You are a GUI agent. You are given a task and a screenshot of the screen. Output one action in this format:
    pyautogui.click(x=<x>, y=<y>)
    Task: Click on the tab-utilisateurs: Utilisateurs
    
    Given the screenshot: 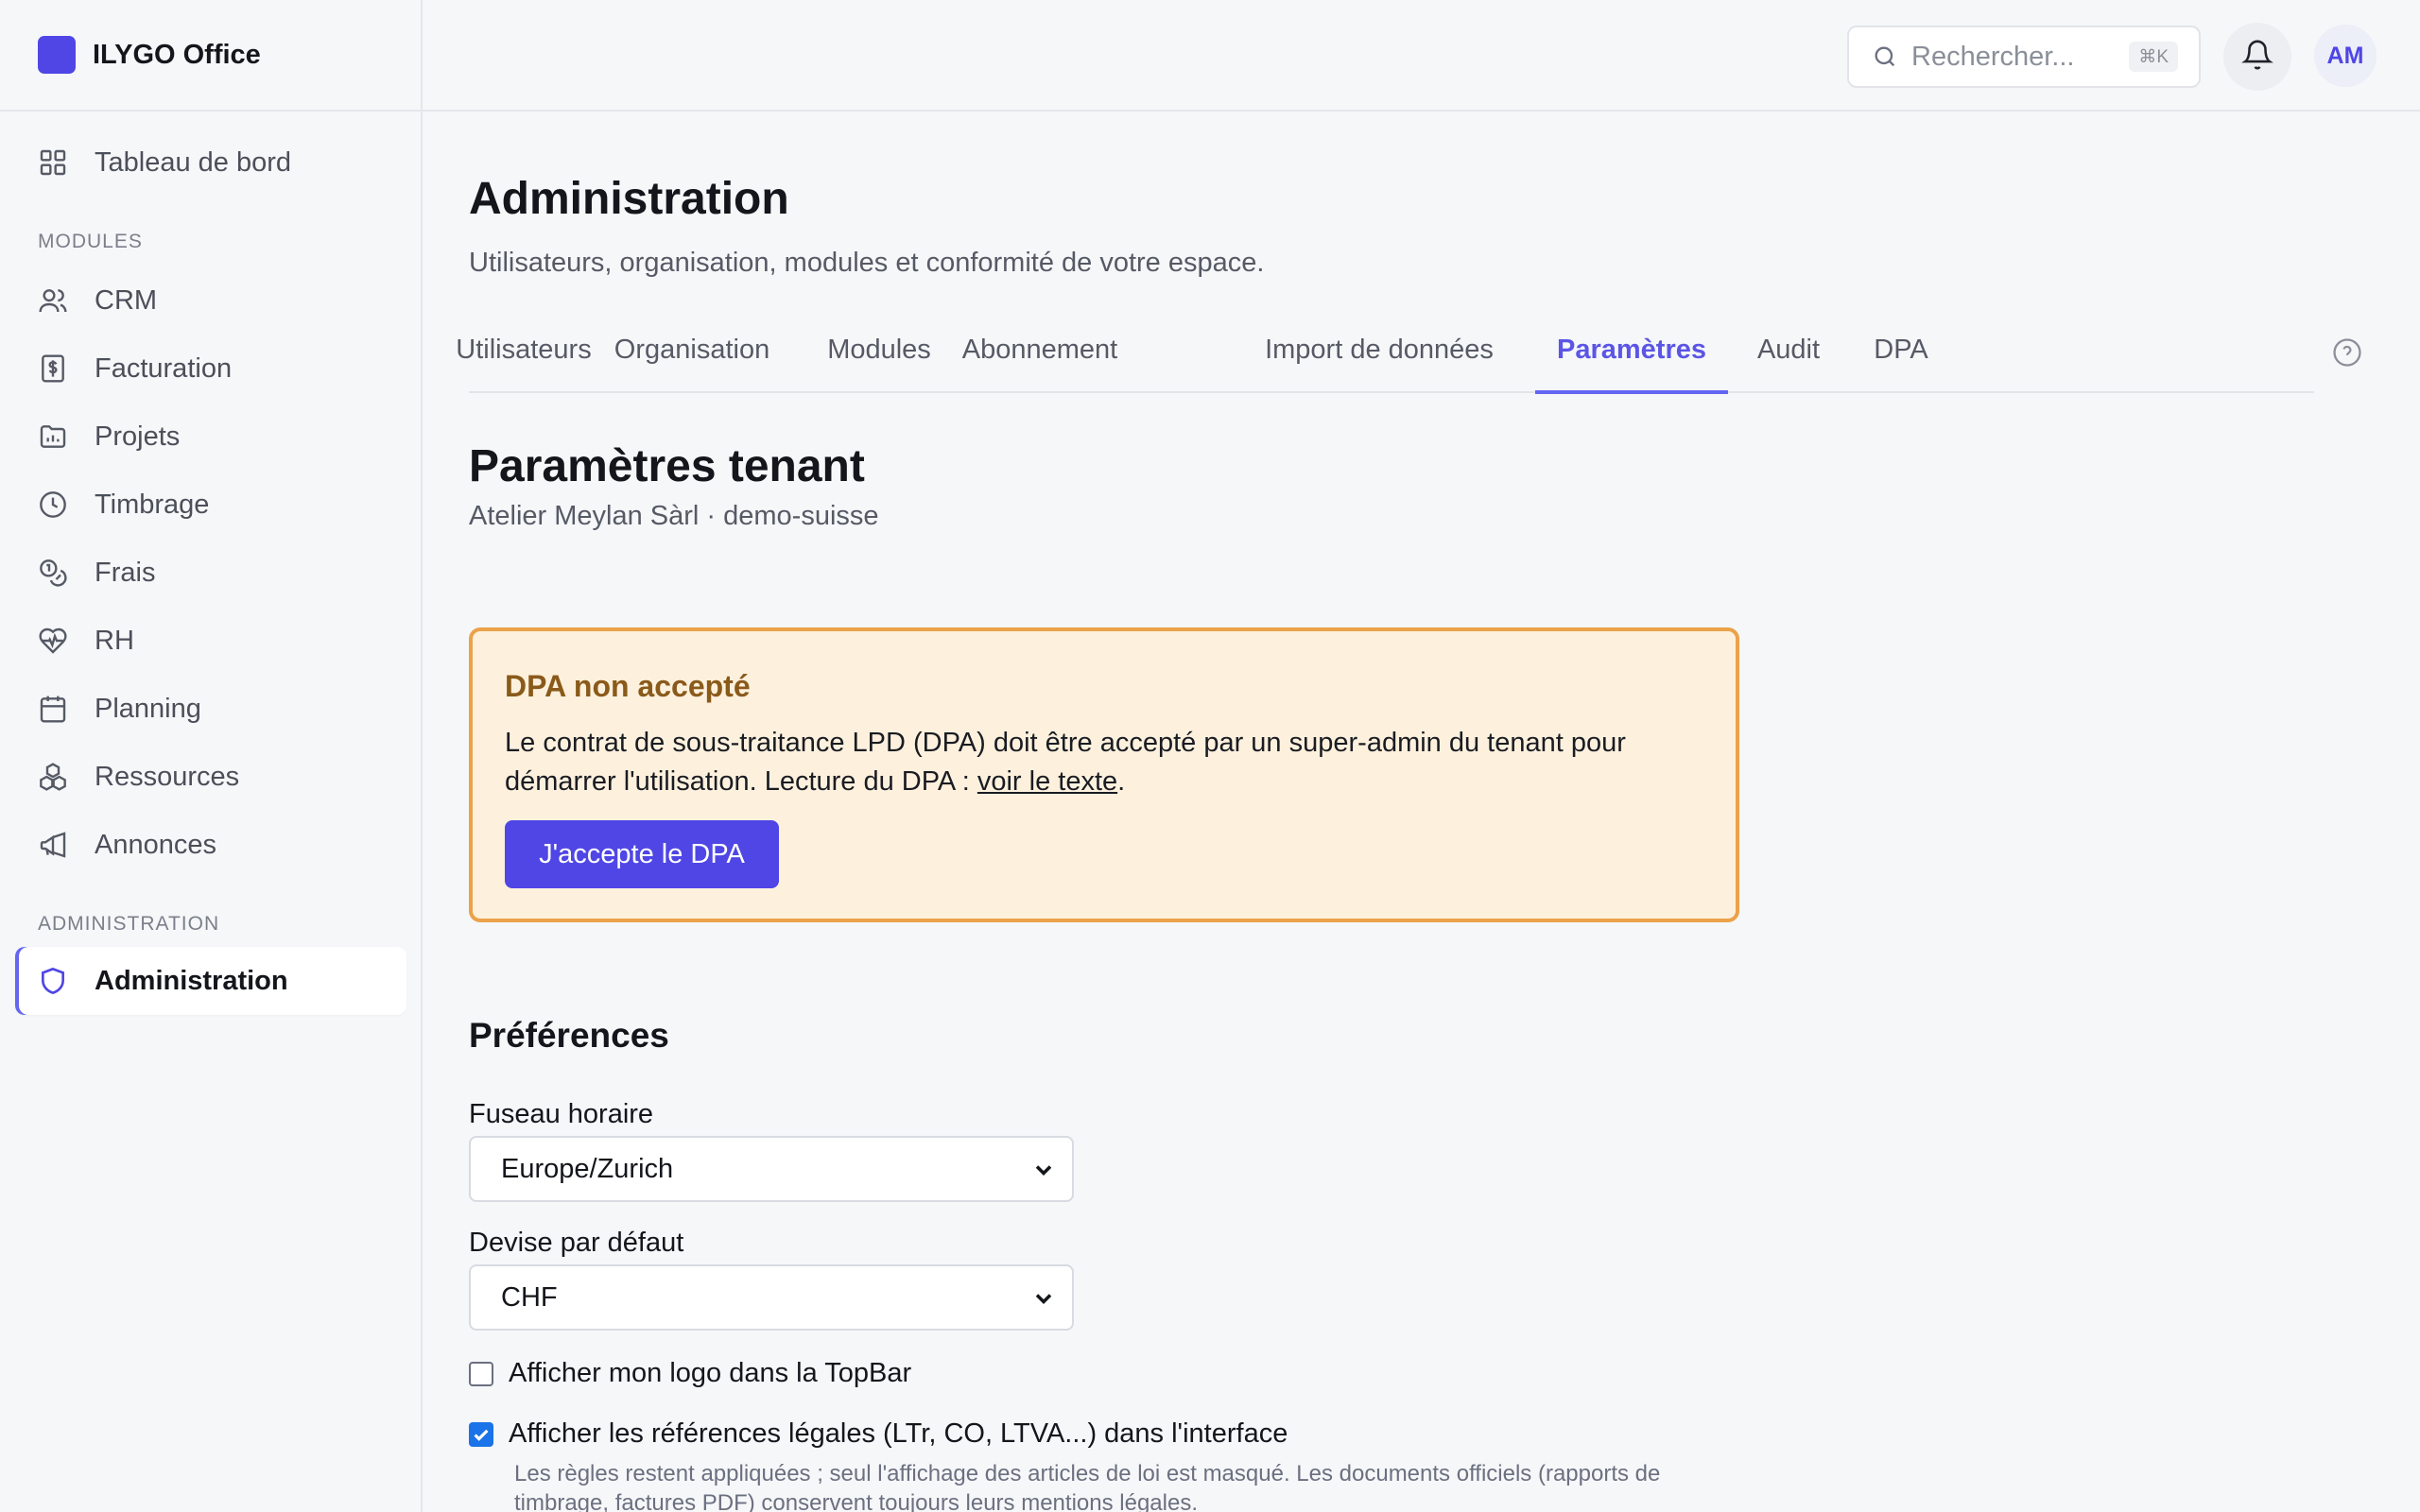 What is the action you would take?
    pyautogui.click(x=523, y=357)
    